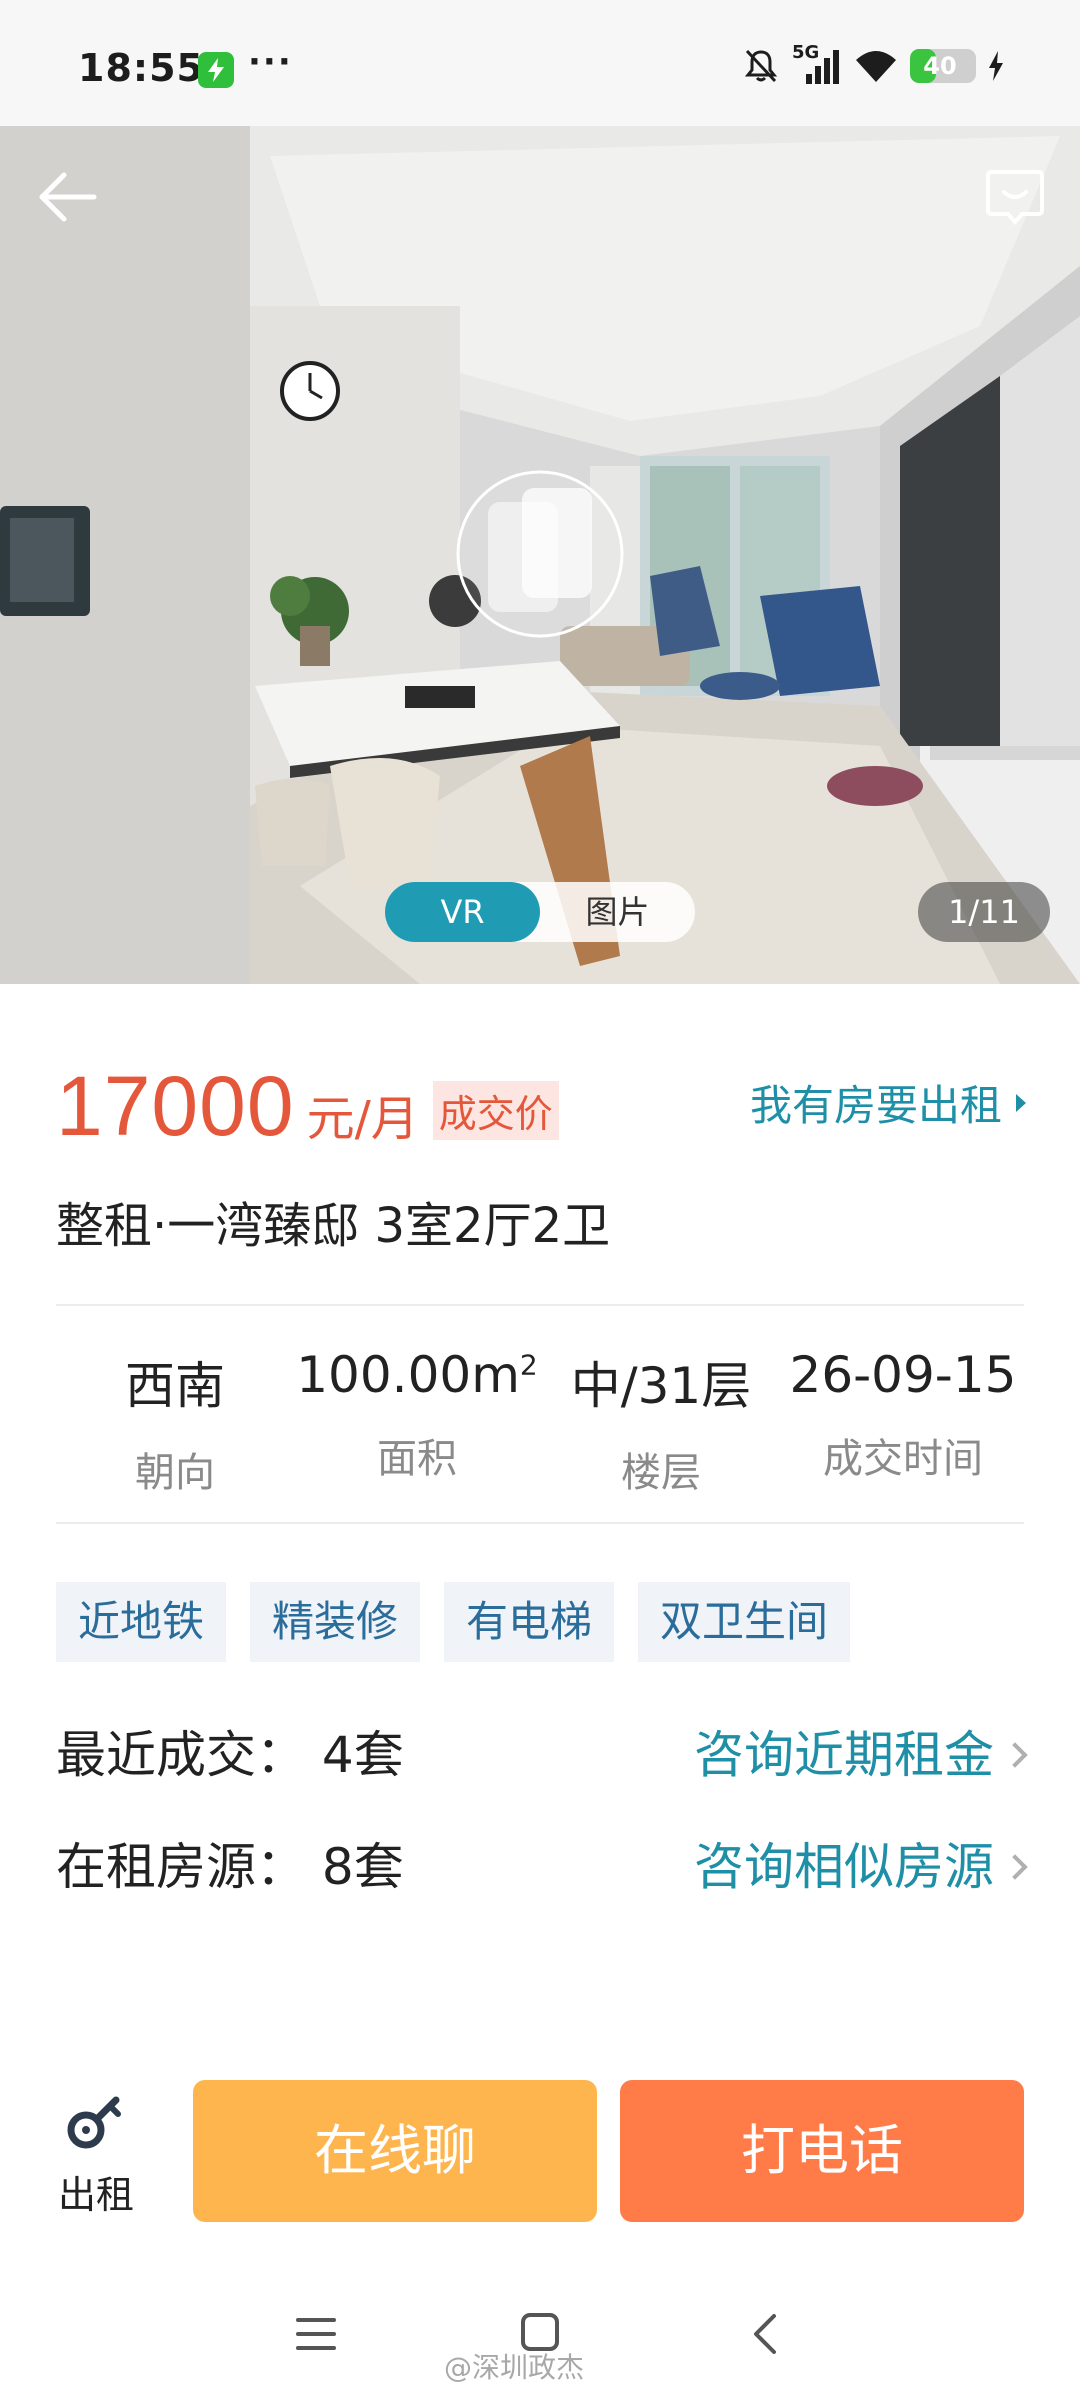  I want to click on wifi-icon, so click(876, 66).